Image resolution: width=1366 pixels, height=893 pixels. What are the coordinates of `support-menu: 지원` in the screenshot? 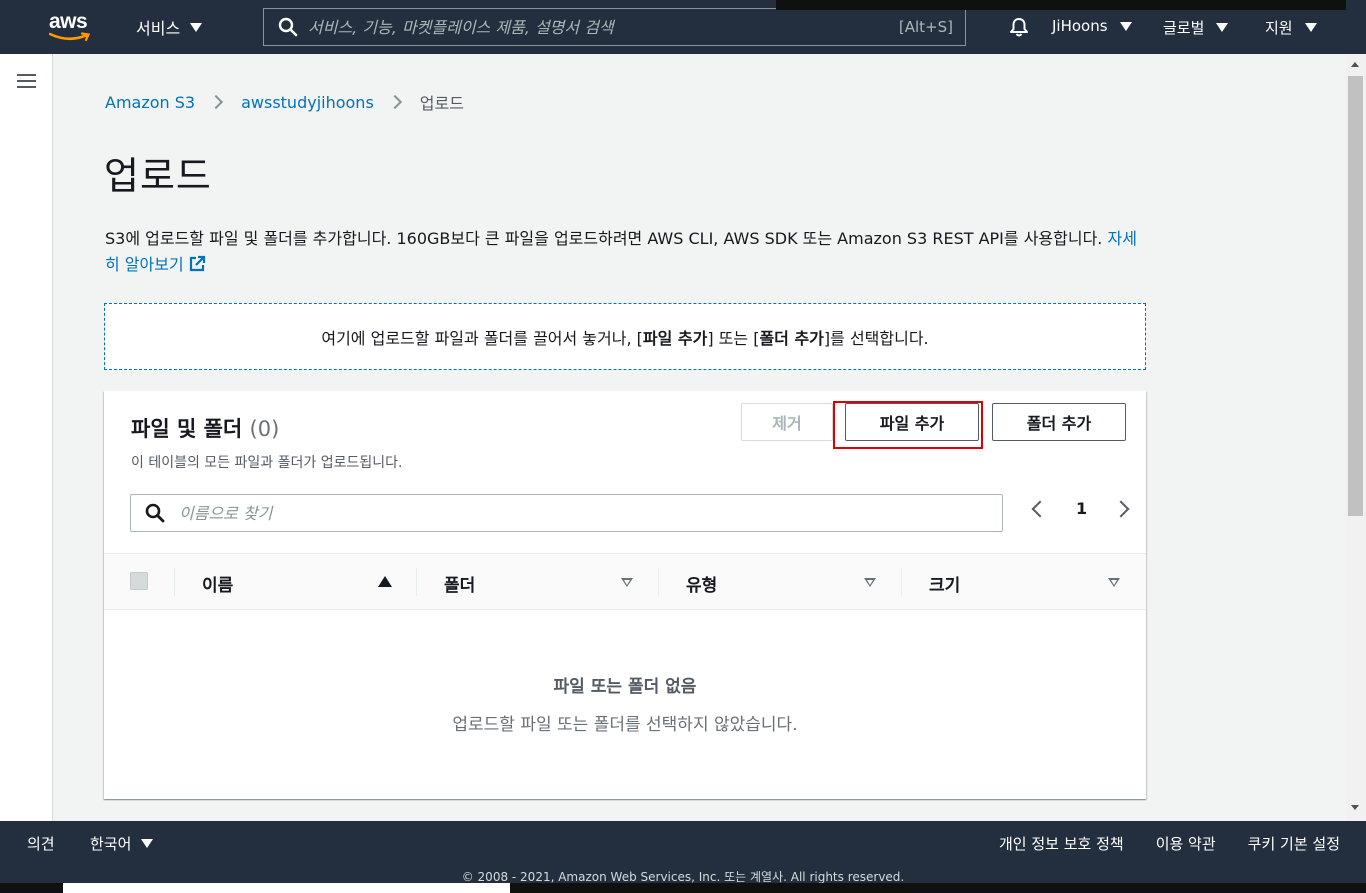 It's located at (1291, 27).